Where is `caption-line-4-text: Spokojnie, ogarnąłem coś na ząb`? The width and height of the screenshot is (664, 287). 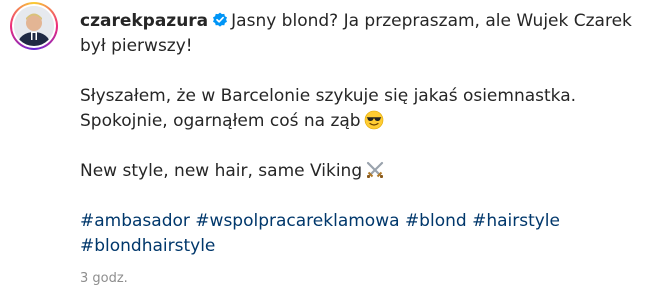
caption-line-4-text: Spokojnie, ogarnąłem coś na ząb is located at coordinates (220, 121).